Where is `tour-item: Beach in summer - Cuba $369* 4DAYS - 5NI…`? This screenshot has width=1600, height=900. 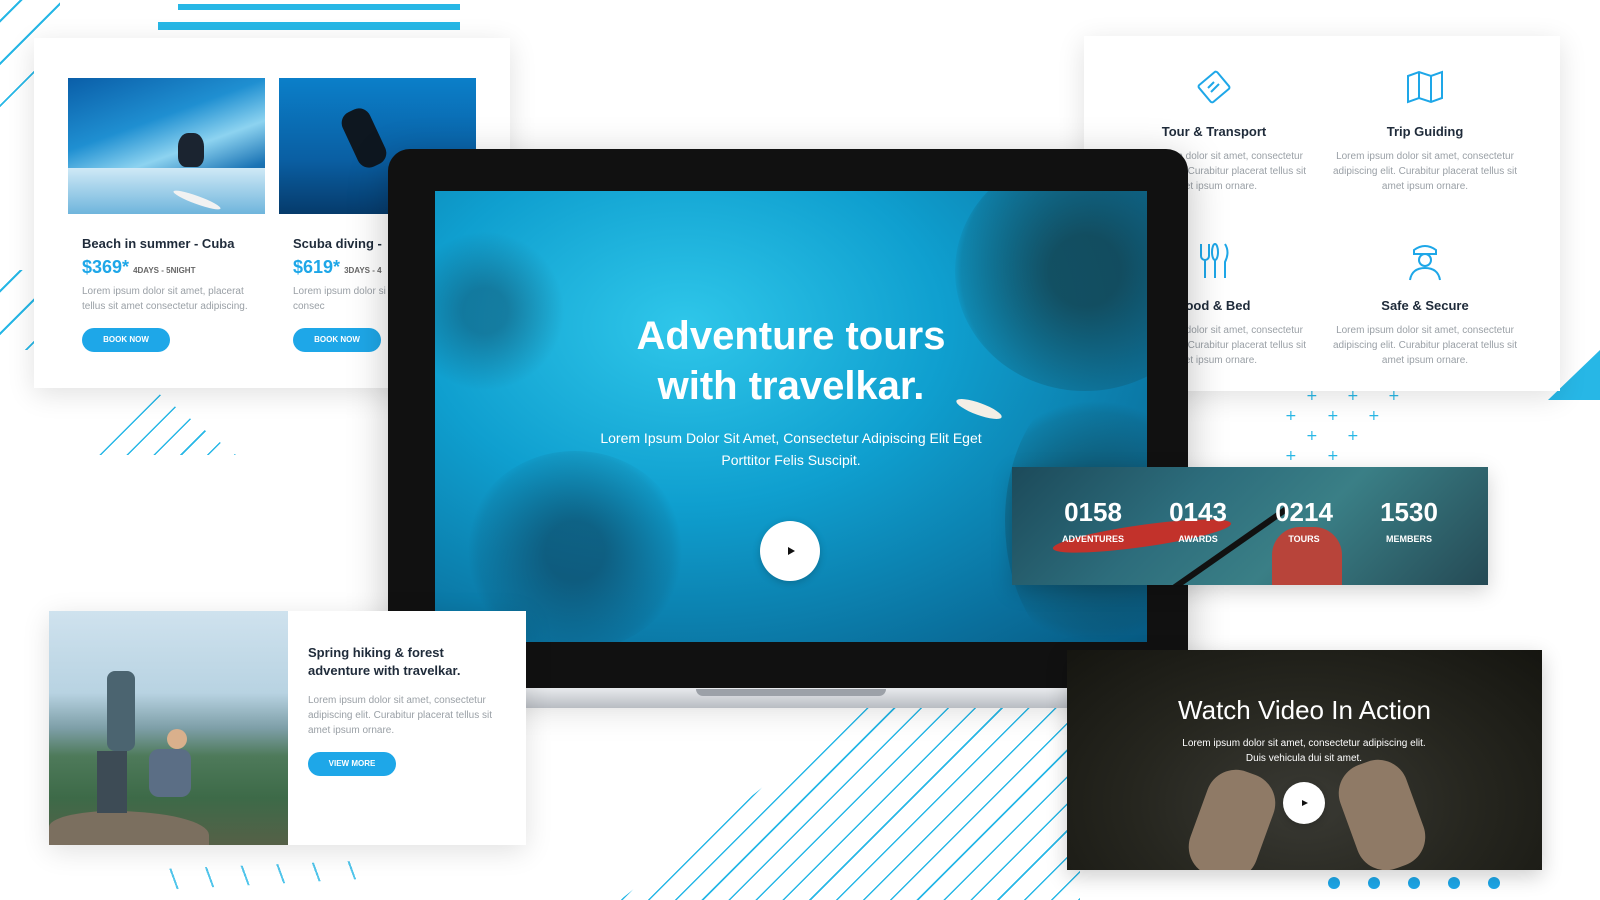 tour-item: Beach in summer - Cuba $369* 4DAYS - 5NI… is located at coordinates (166, 215).